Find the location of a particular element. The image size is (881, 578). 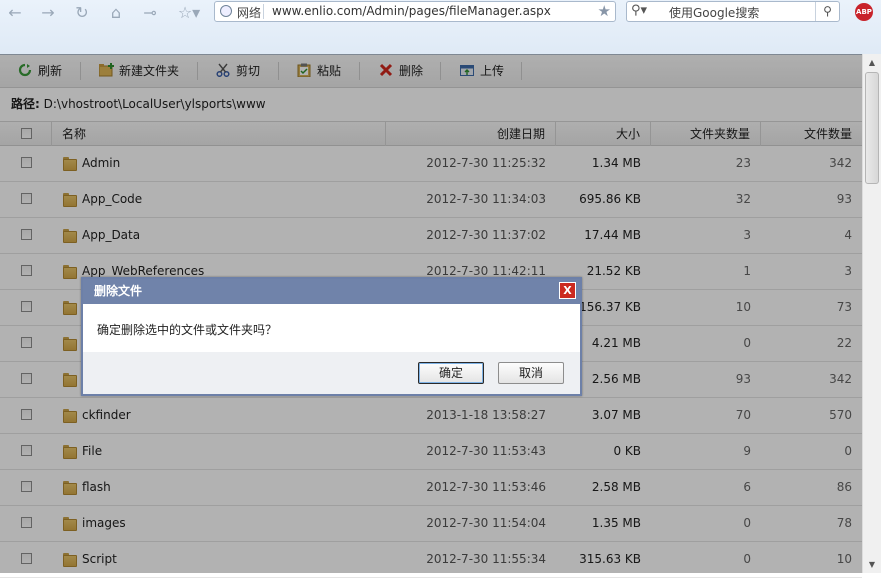

back-icon: ← is located at coordinates (15, 13).